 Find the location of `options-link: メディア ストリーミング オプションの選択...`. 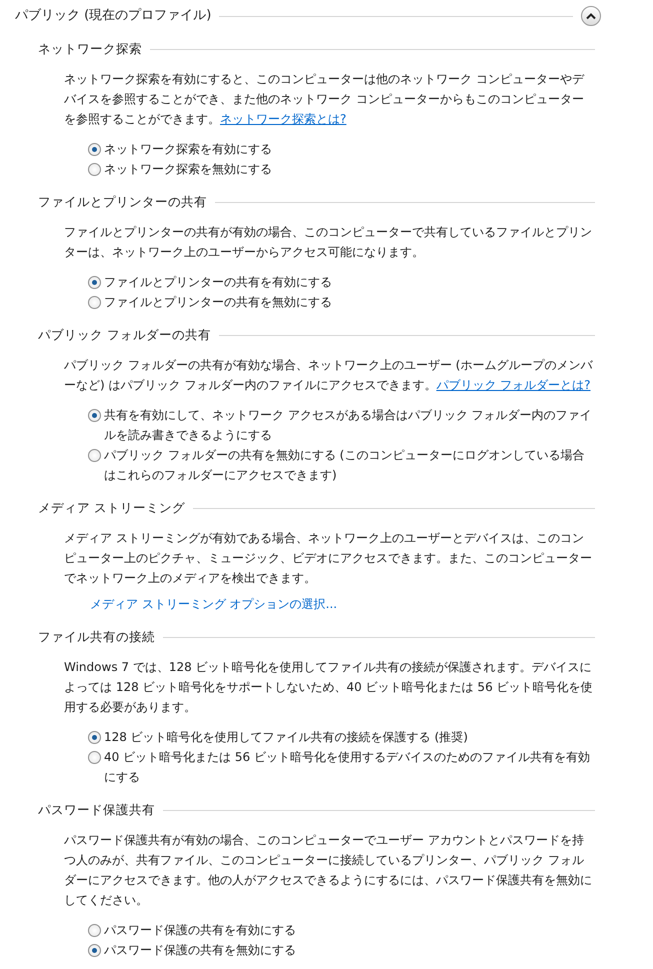

options-link: メディア ストリーミング オプションの選択... is located at coordinates (214, 604).